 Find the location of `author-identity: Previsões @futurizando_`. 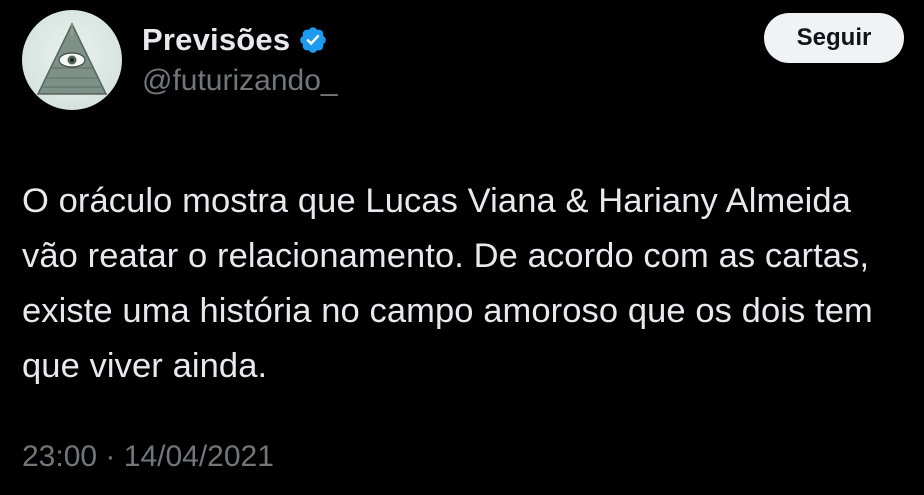

author-identity: Previsões @futurizando_ is located at coordinates (392, 59).